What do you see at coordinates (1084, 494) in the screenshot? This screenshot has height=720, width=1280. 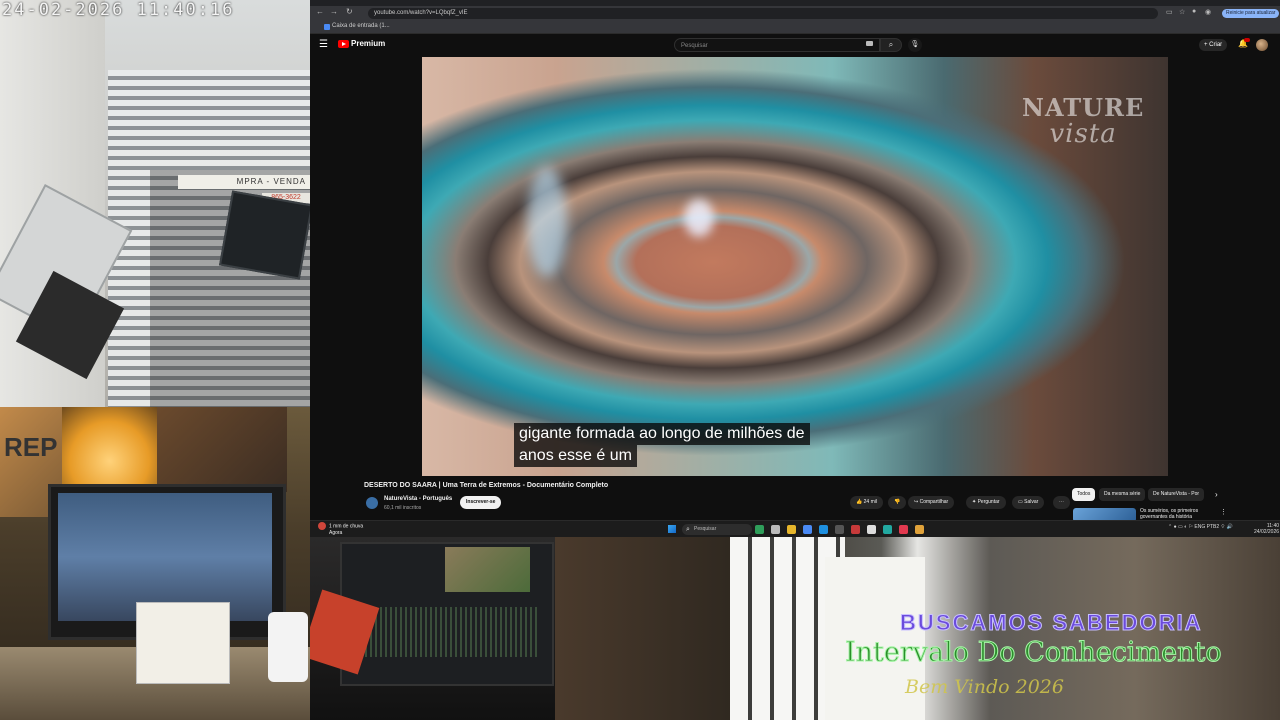 I see `chip-all: Todos` at bounding box center [1084, 494].